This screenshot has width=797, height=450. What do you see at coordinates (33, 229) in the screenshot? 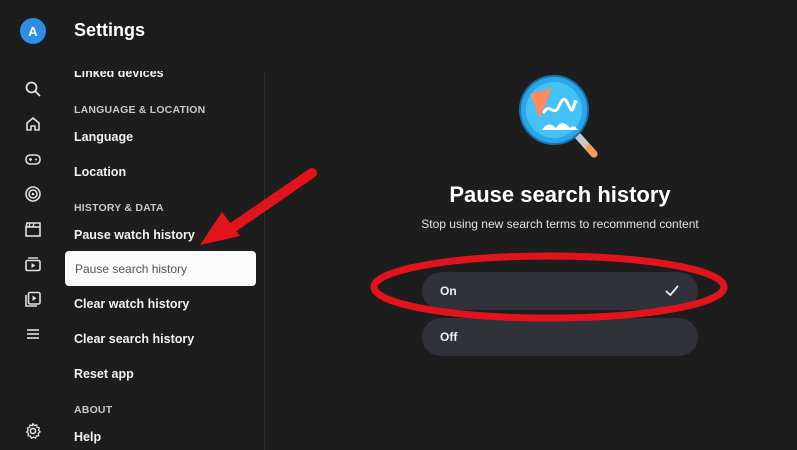
I see `clapperboard-icon` at bounding box center [33, 229].